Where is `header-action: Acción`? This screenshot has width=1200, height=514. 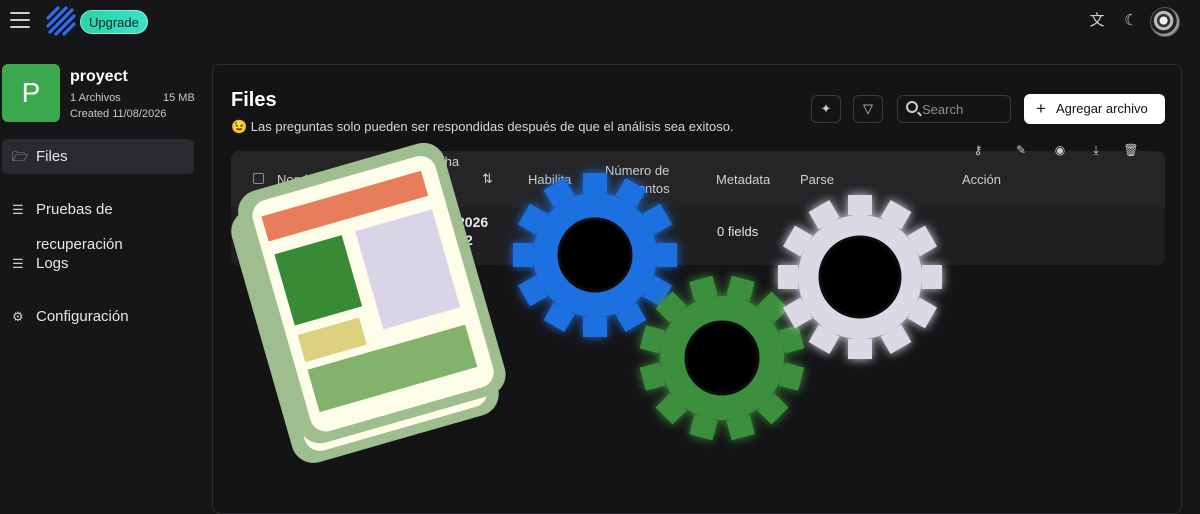 header-action: Acción is located at coordinates (982, 179).